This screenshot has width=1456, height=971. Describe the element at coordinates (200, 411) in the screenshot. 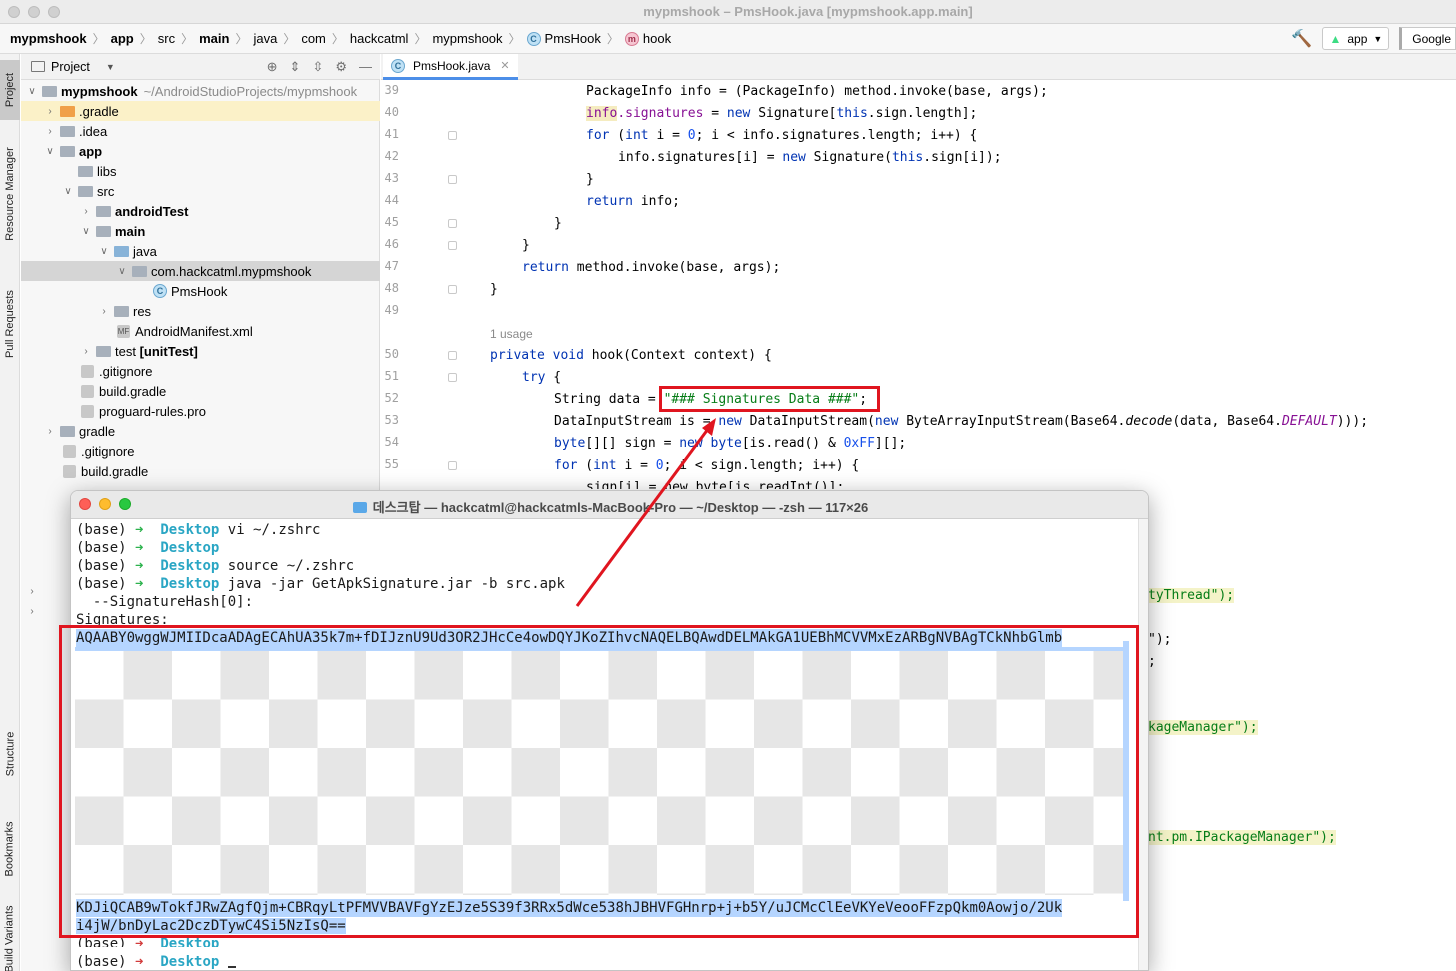

I see `tree-item-proguard: proguard-rules.pro` at that location.